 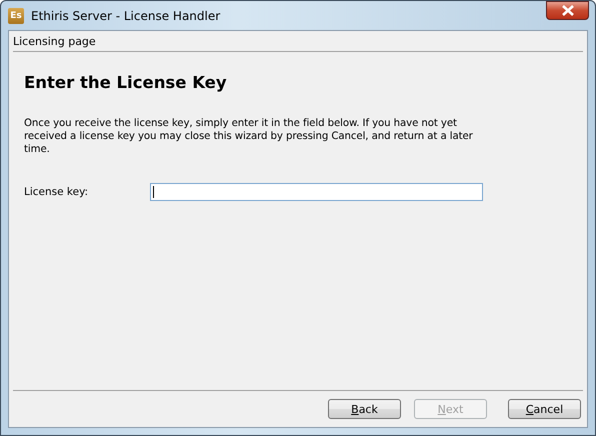 What do you see at coordinates (16, 16) in the screenshot?
I see `app-logo-icon: Es` at bounding box center [16, 16].